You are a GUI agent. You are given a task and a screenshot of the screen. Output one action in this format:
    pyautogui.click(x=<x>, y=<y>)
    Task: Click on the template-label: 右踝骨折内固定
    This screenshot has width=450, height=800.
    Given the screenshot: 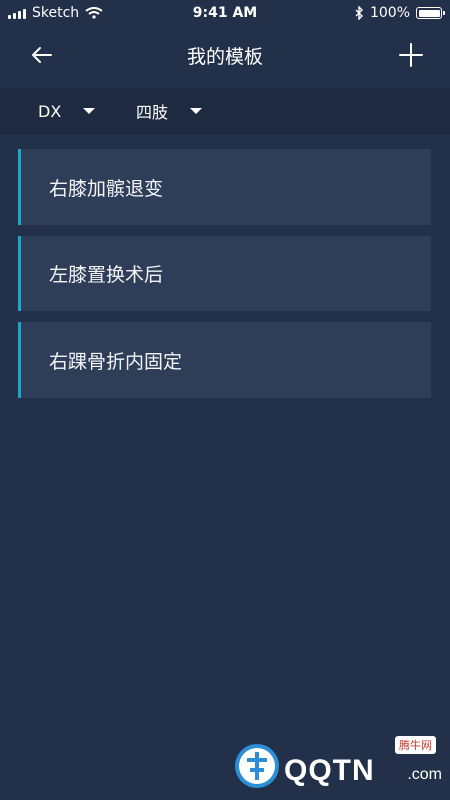 What is the action you would take?
    pyautogui.click(x=116, y=361)
    